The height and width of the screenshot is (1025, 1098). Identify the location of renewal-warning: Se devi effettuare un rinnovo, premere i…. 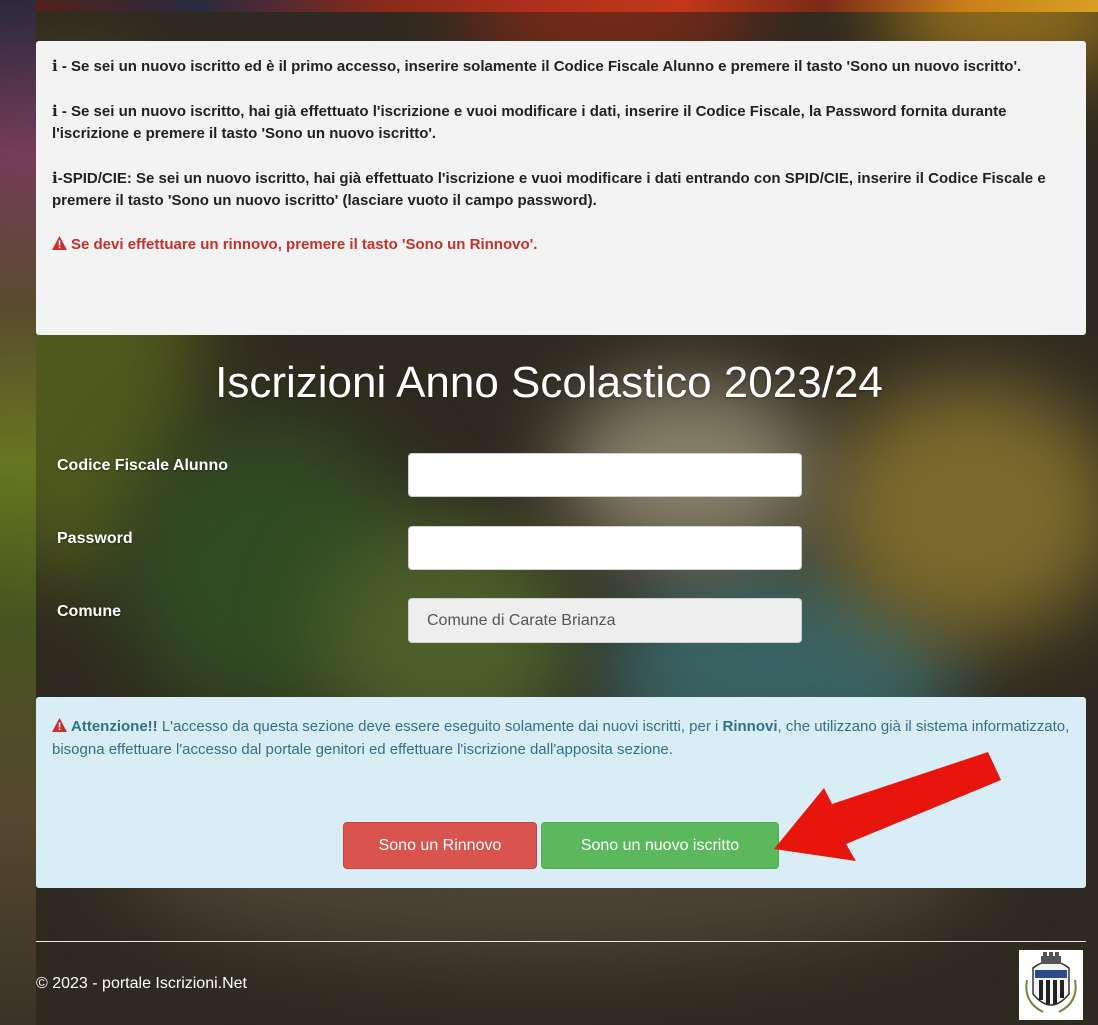
(561, 245).